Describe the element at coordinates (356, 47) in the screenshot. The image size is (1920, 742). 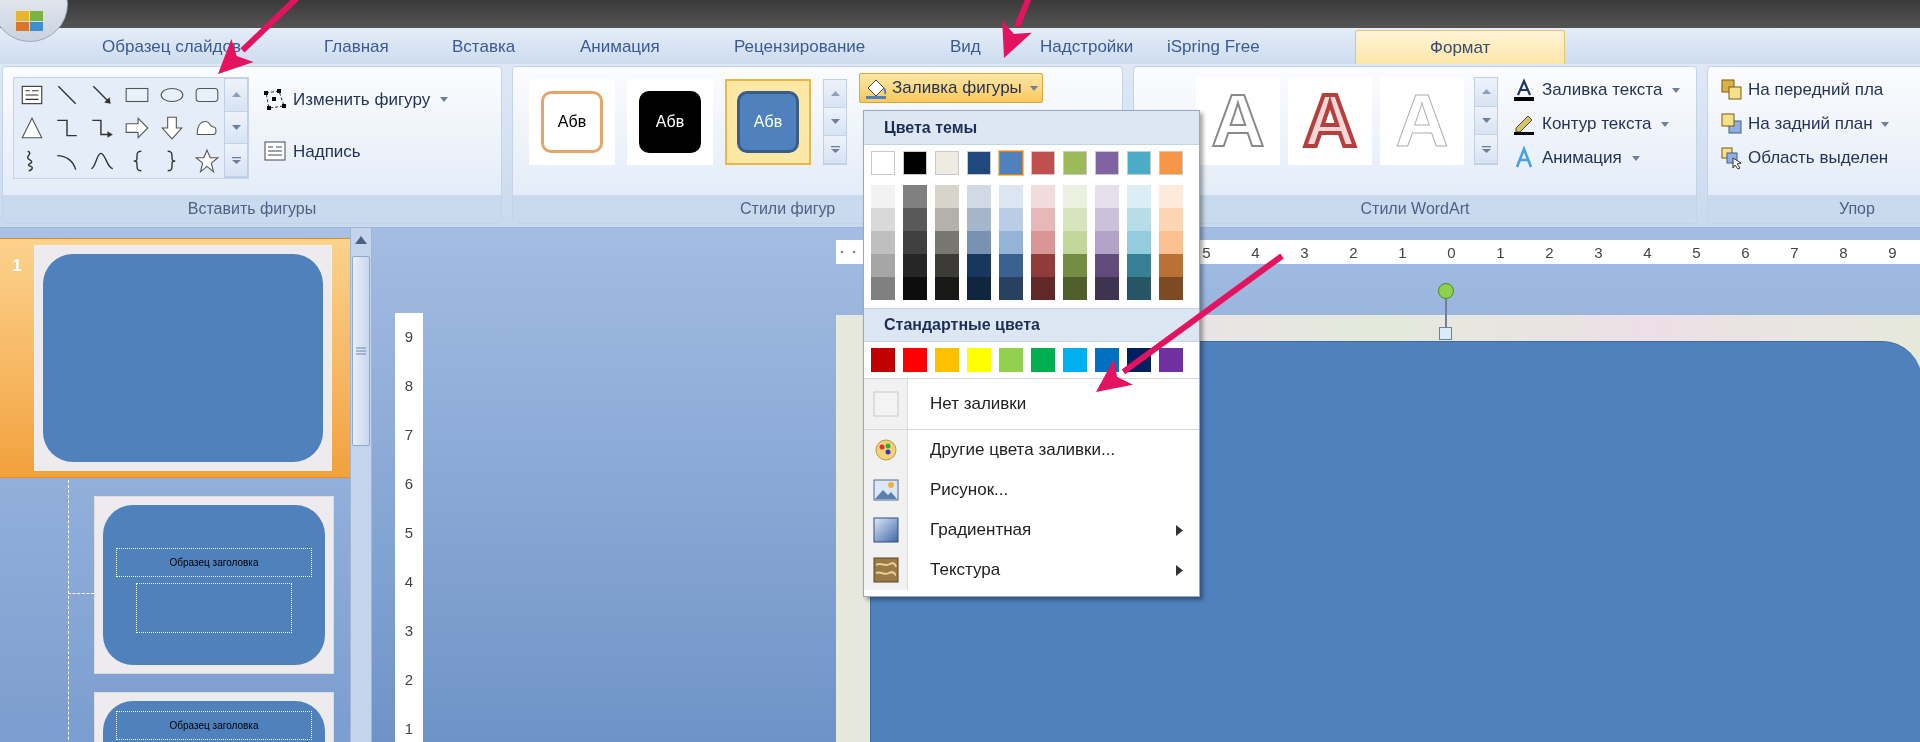
I see `ribbon-tab: Главная` at that location.